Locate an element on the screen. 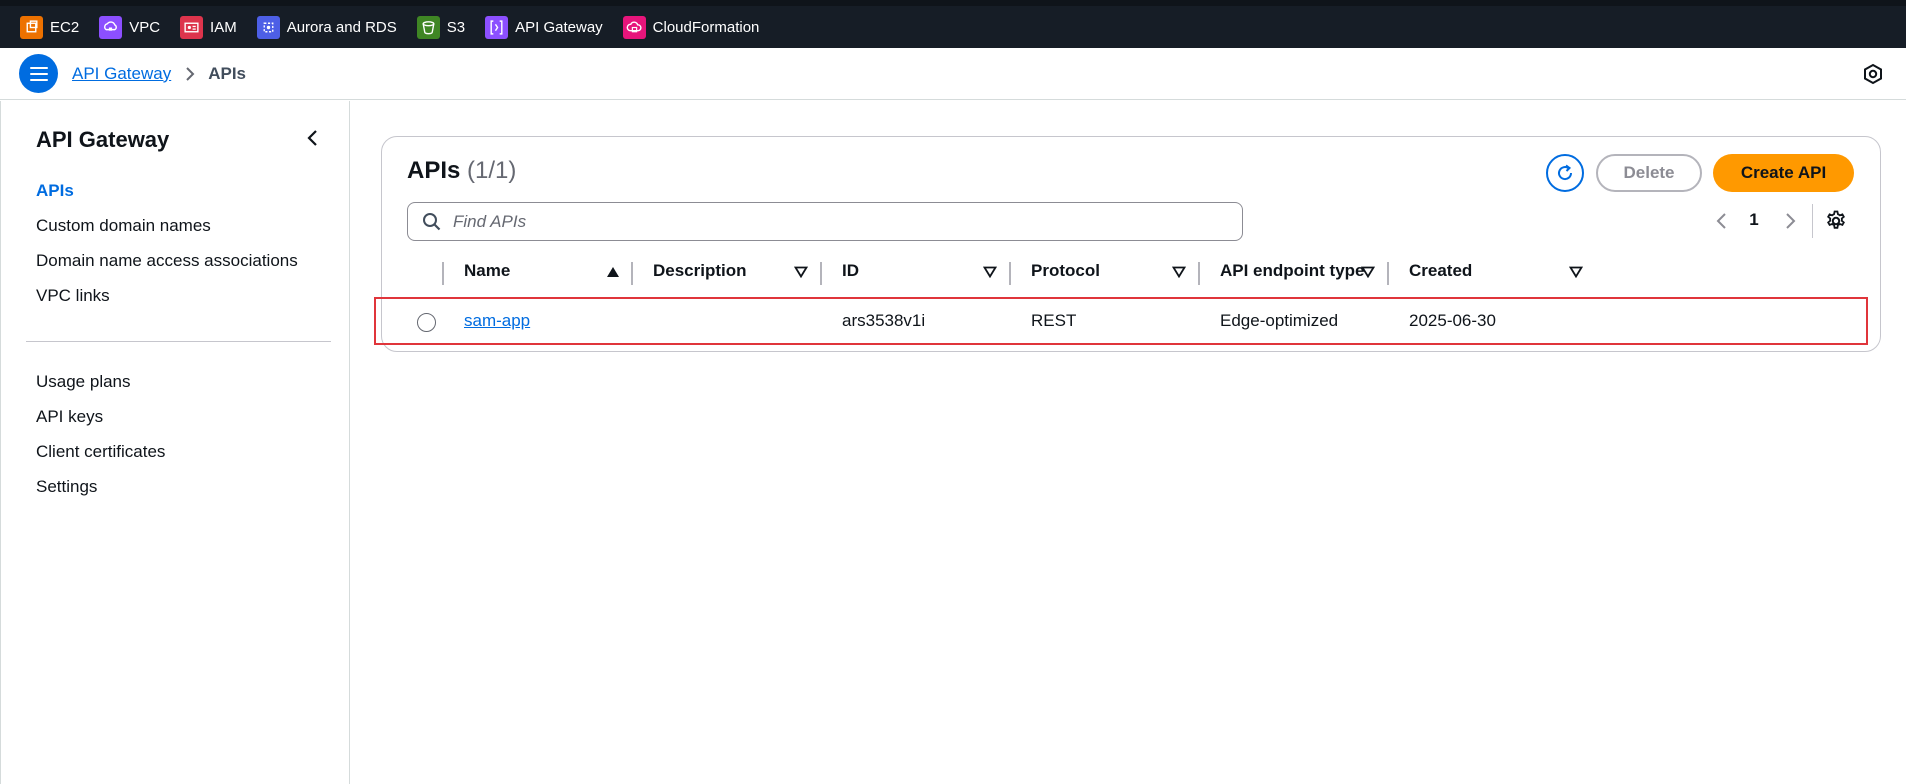  api-created: 2025-06-30 is located at coordinates (1452, 320).